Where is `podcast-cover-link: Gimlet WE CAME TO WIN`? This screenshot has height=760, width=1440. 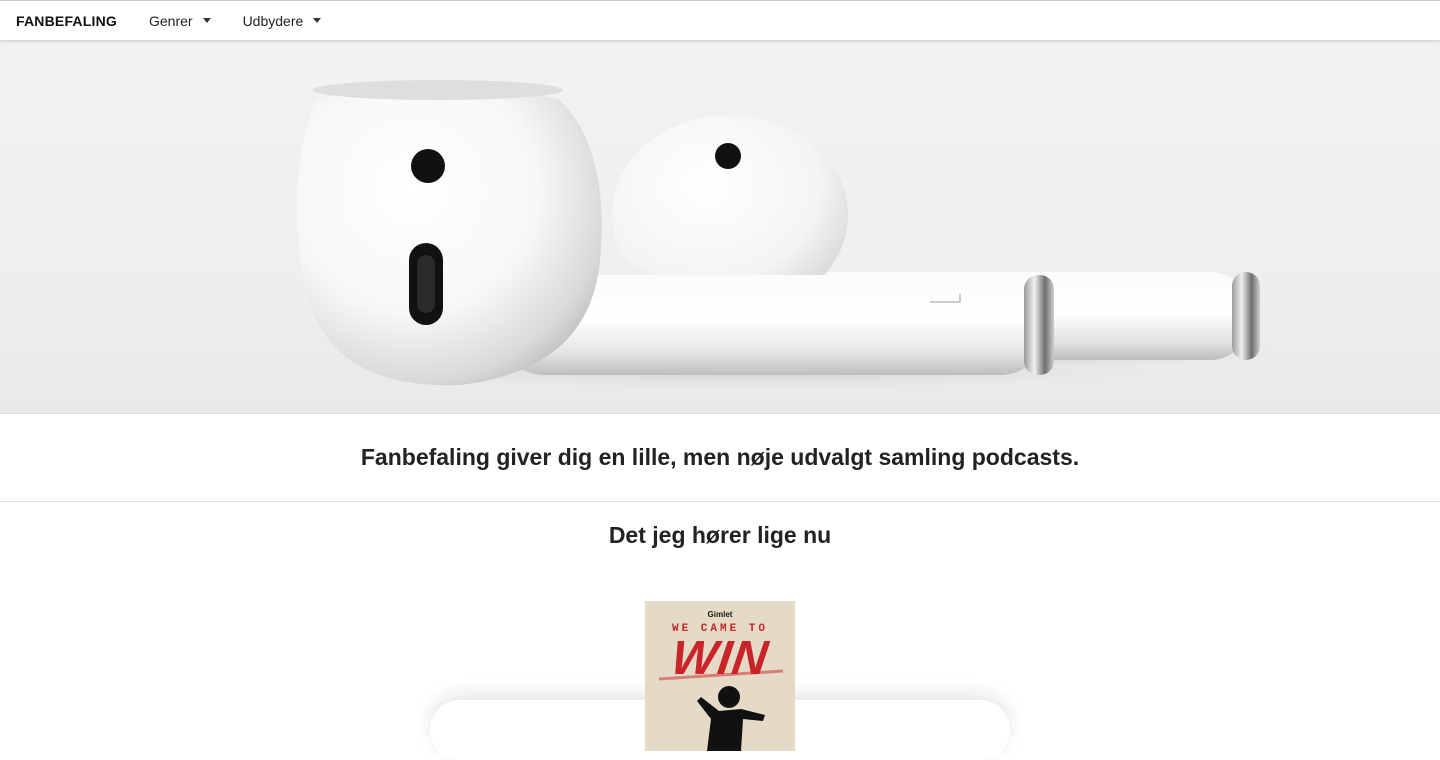 podcast-cover-link: Gimlet WE CAME TO WIN is located at coordinates (720, 676).